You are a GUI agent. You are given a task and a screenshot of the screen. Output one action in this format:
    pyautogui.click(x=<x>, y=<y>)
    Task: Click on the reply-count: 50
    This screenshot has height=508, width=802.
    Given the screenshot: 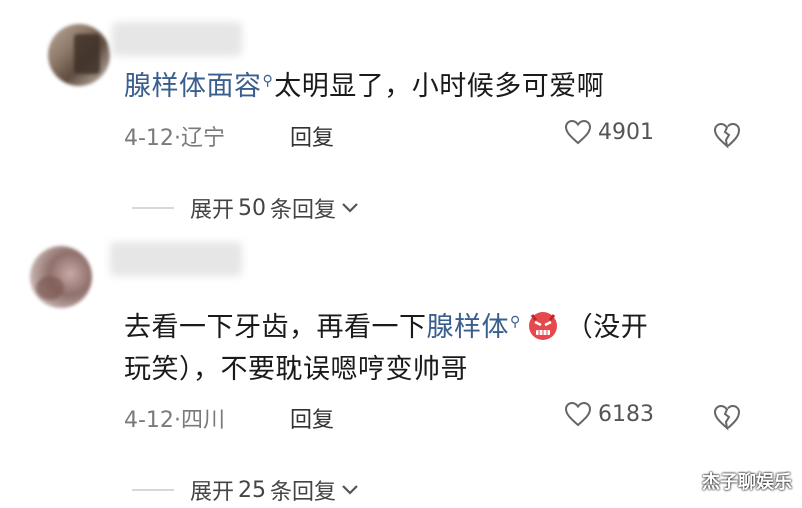 What is the action you would take?
    pyautogui.click(x=252, y=208)
    